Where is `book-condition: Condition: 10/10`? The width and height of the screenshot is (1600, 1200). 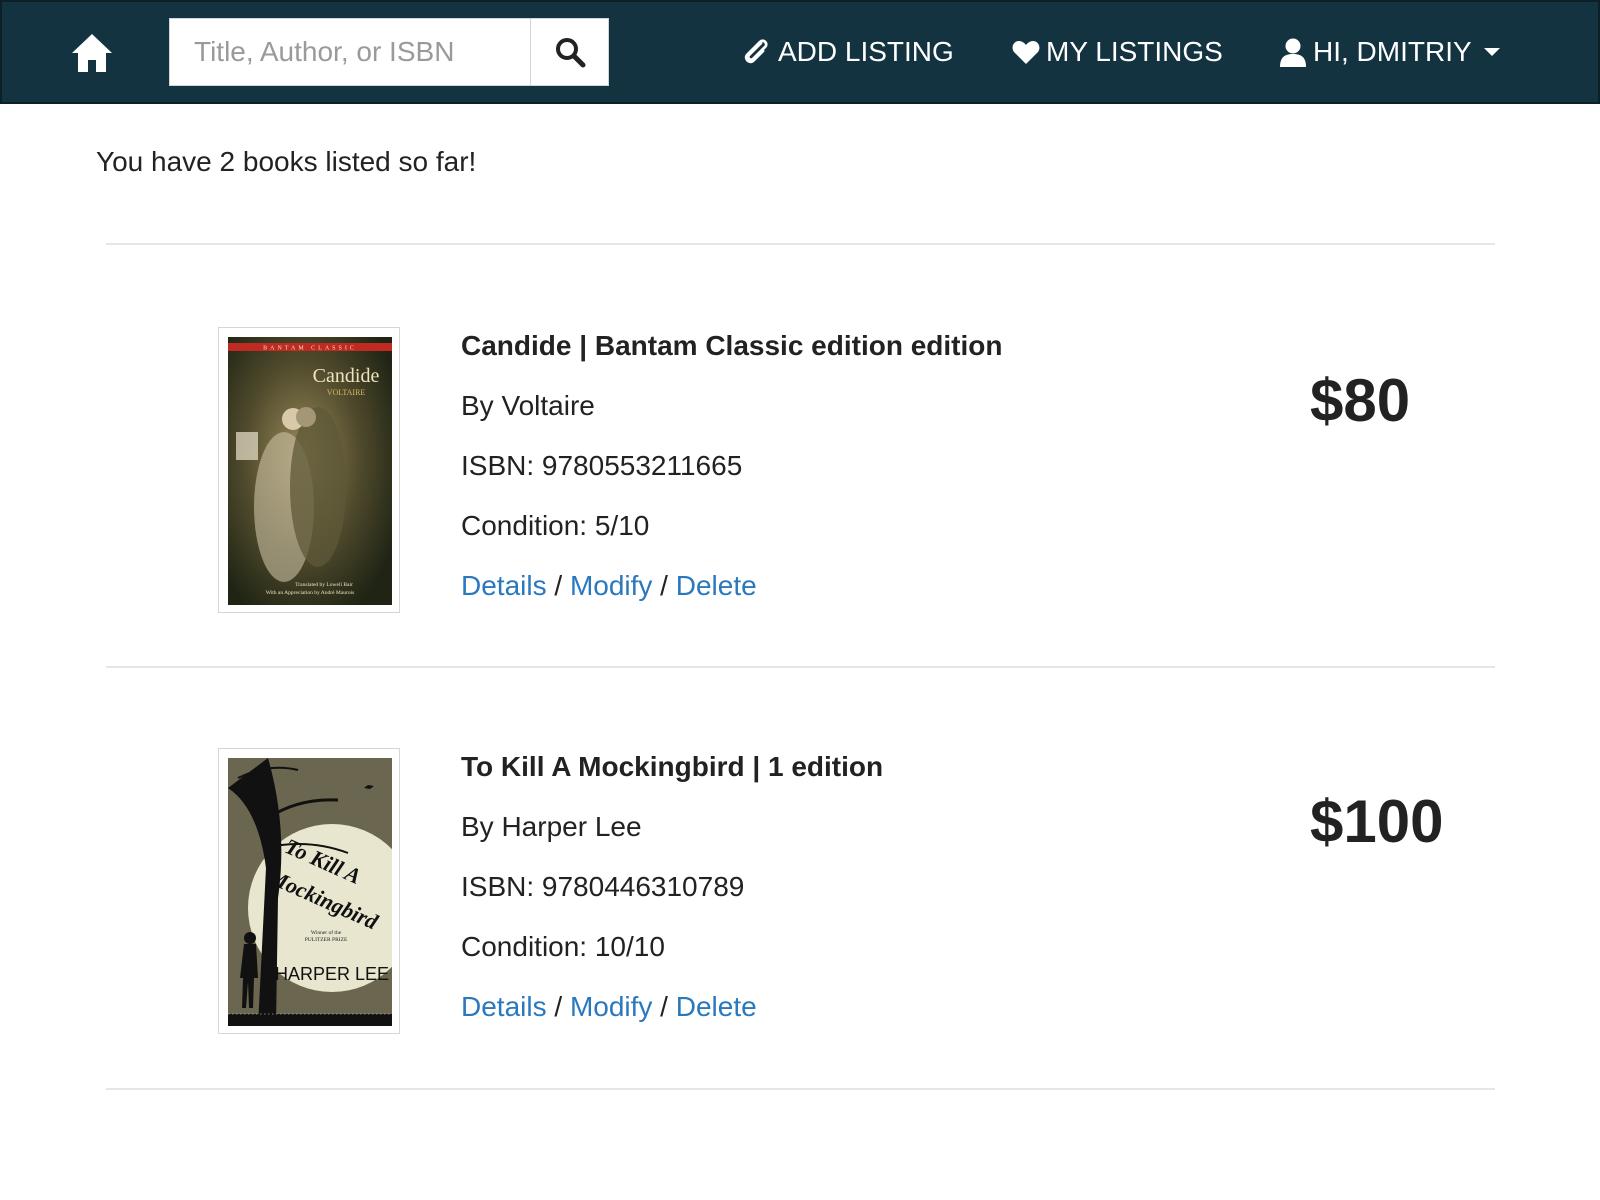 book-condition: Condition: 10/10 is located at coordinates (563, 946).